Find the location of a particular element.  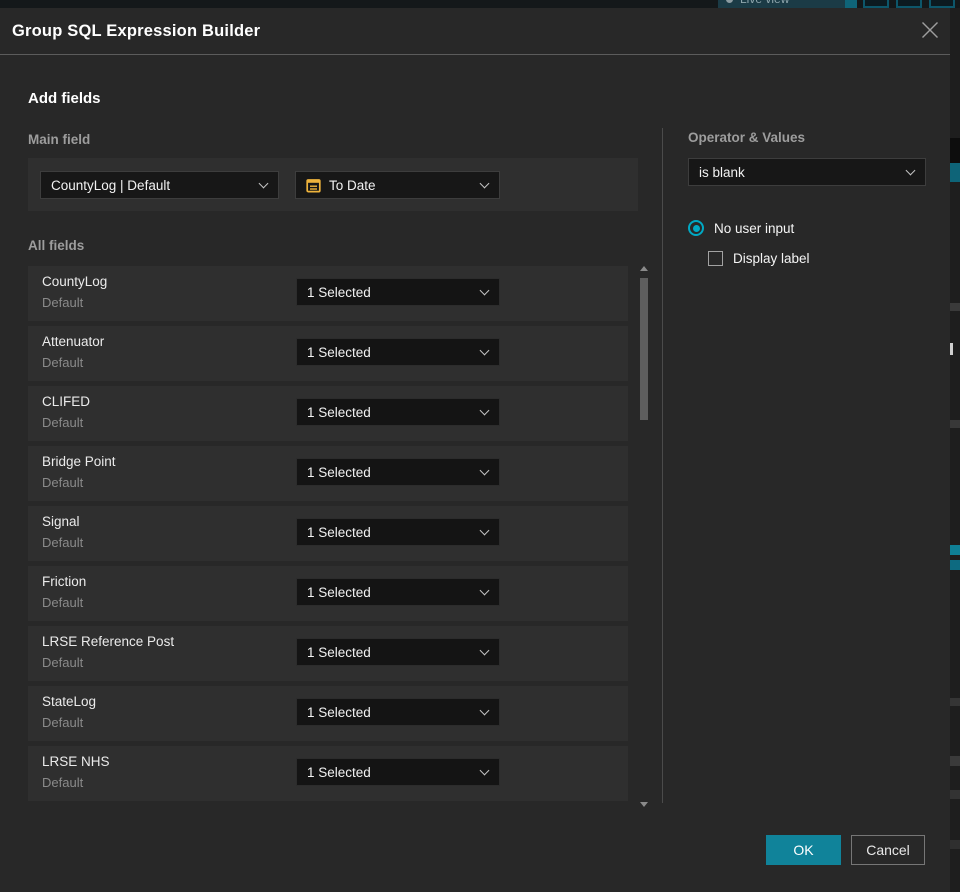

main-field-panel: CountyLog | Default To Date is located at coordinates (333, 184).